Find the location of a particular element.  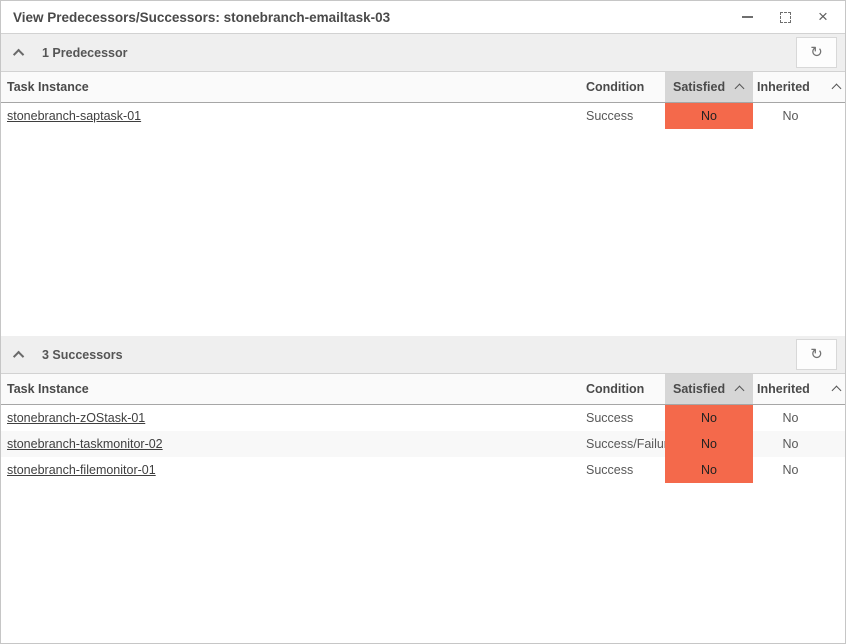

close-icon: × is located at coordinates (823, 16).